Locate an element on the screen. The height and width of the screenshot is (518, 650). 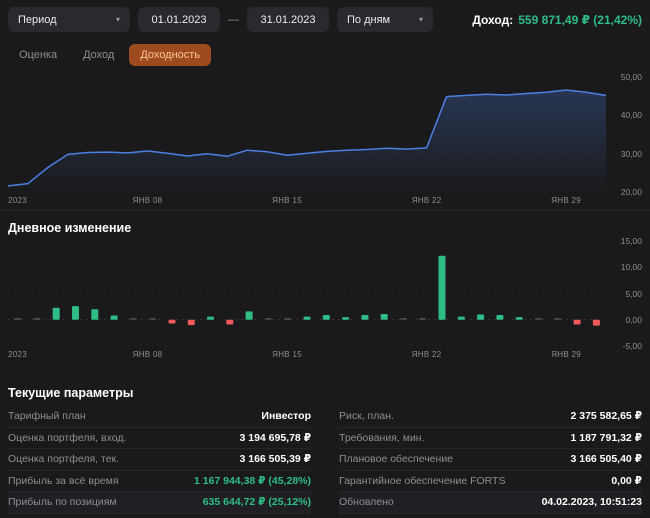
parameter-label: Гарантийное обеспечение FORTS is located at coordinates (422, 480).